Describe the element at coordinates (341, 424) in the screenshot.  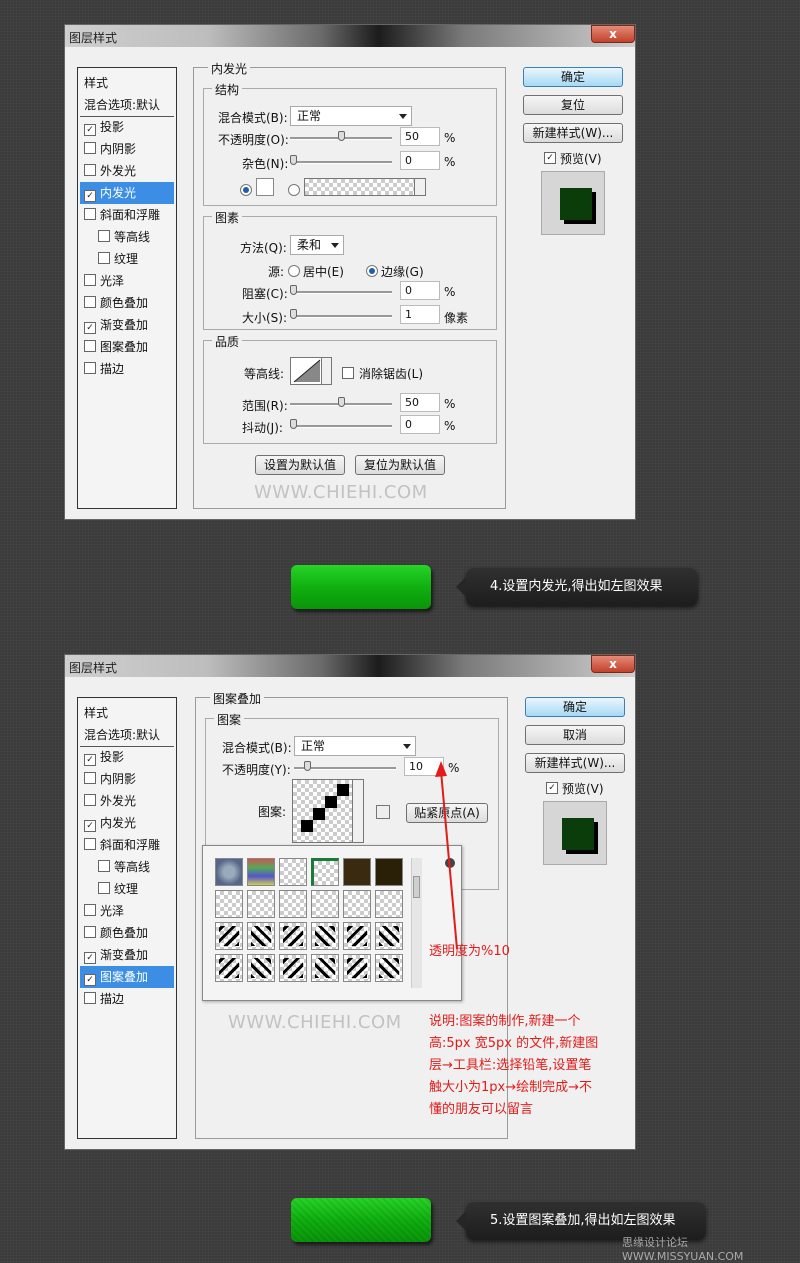
I see `jitter-slider` at that location.